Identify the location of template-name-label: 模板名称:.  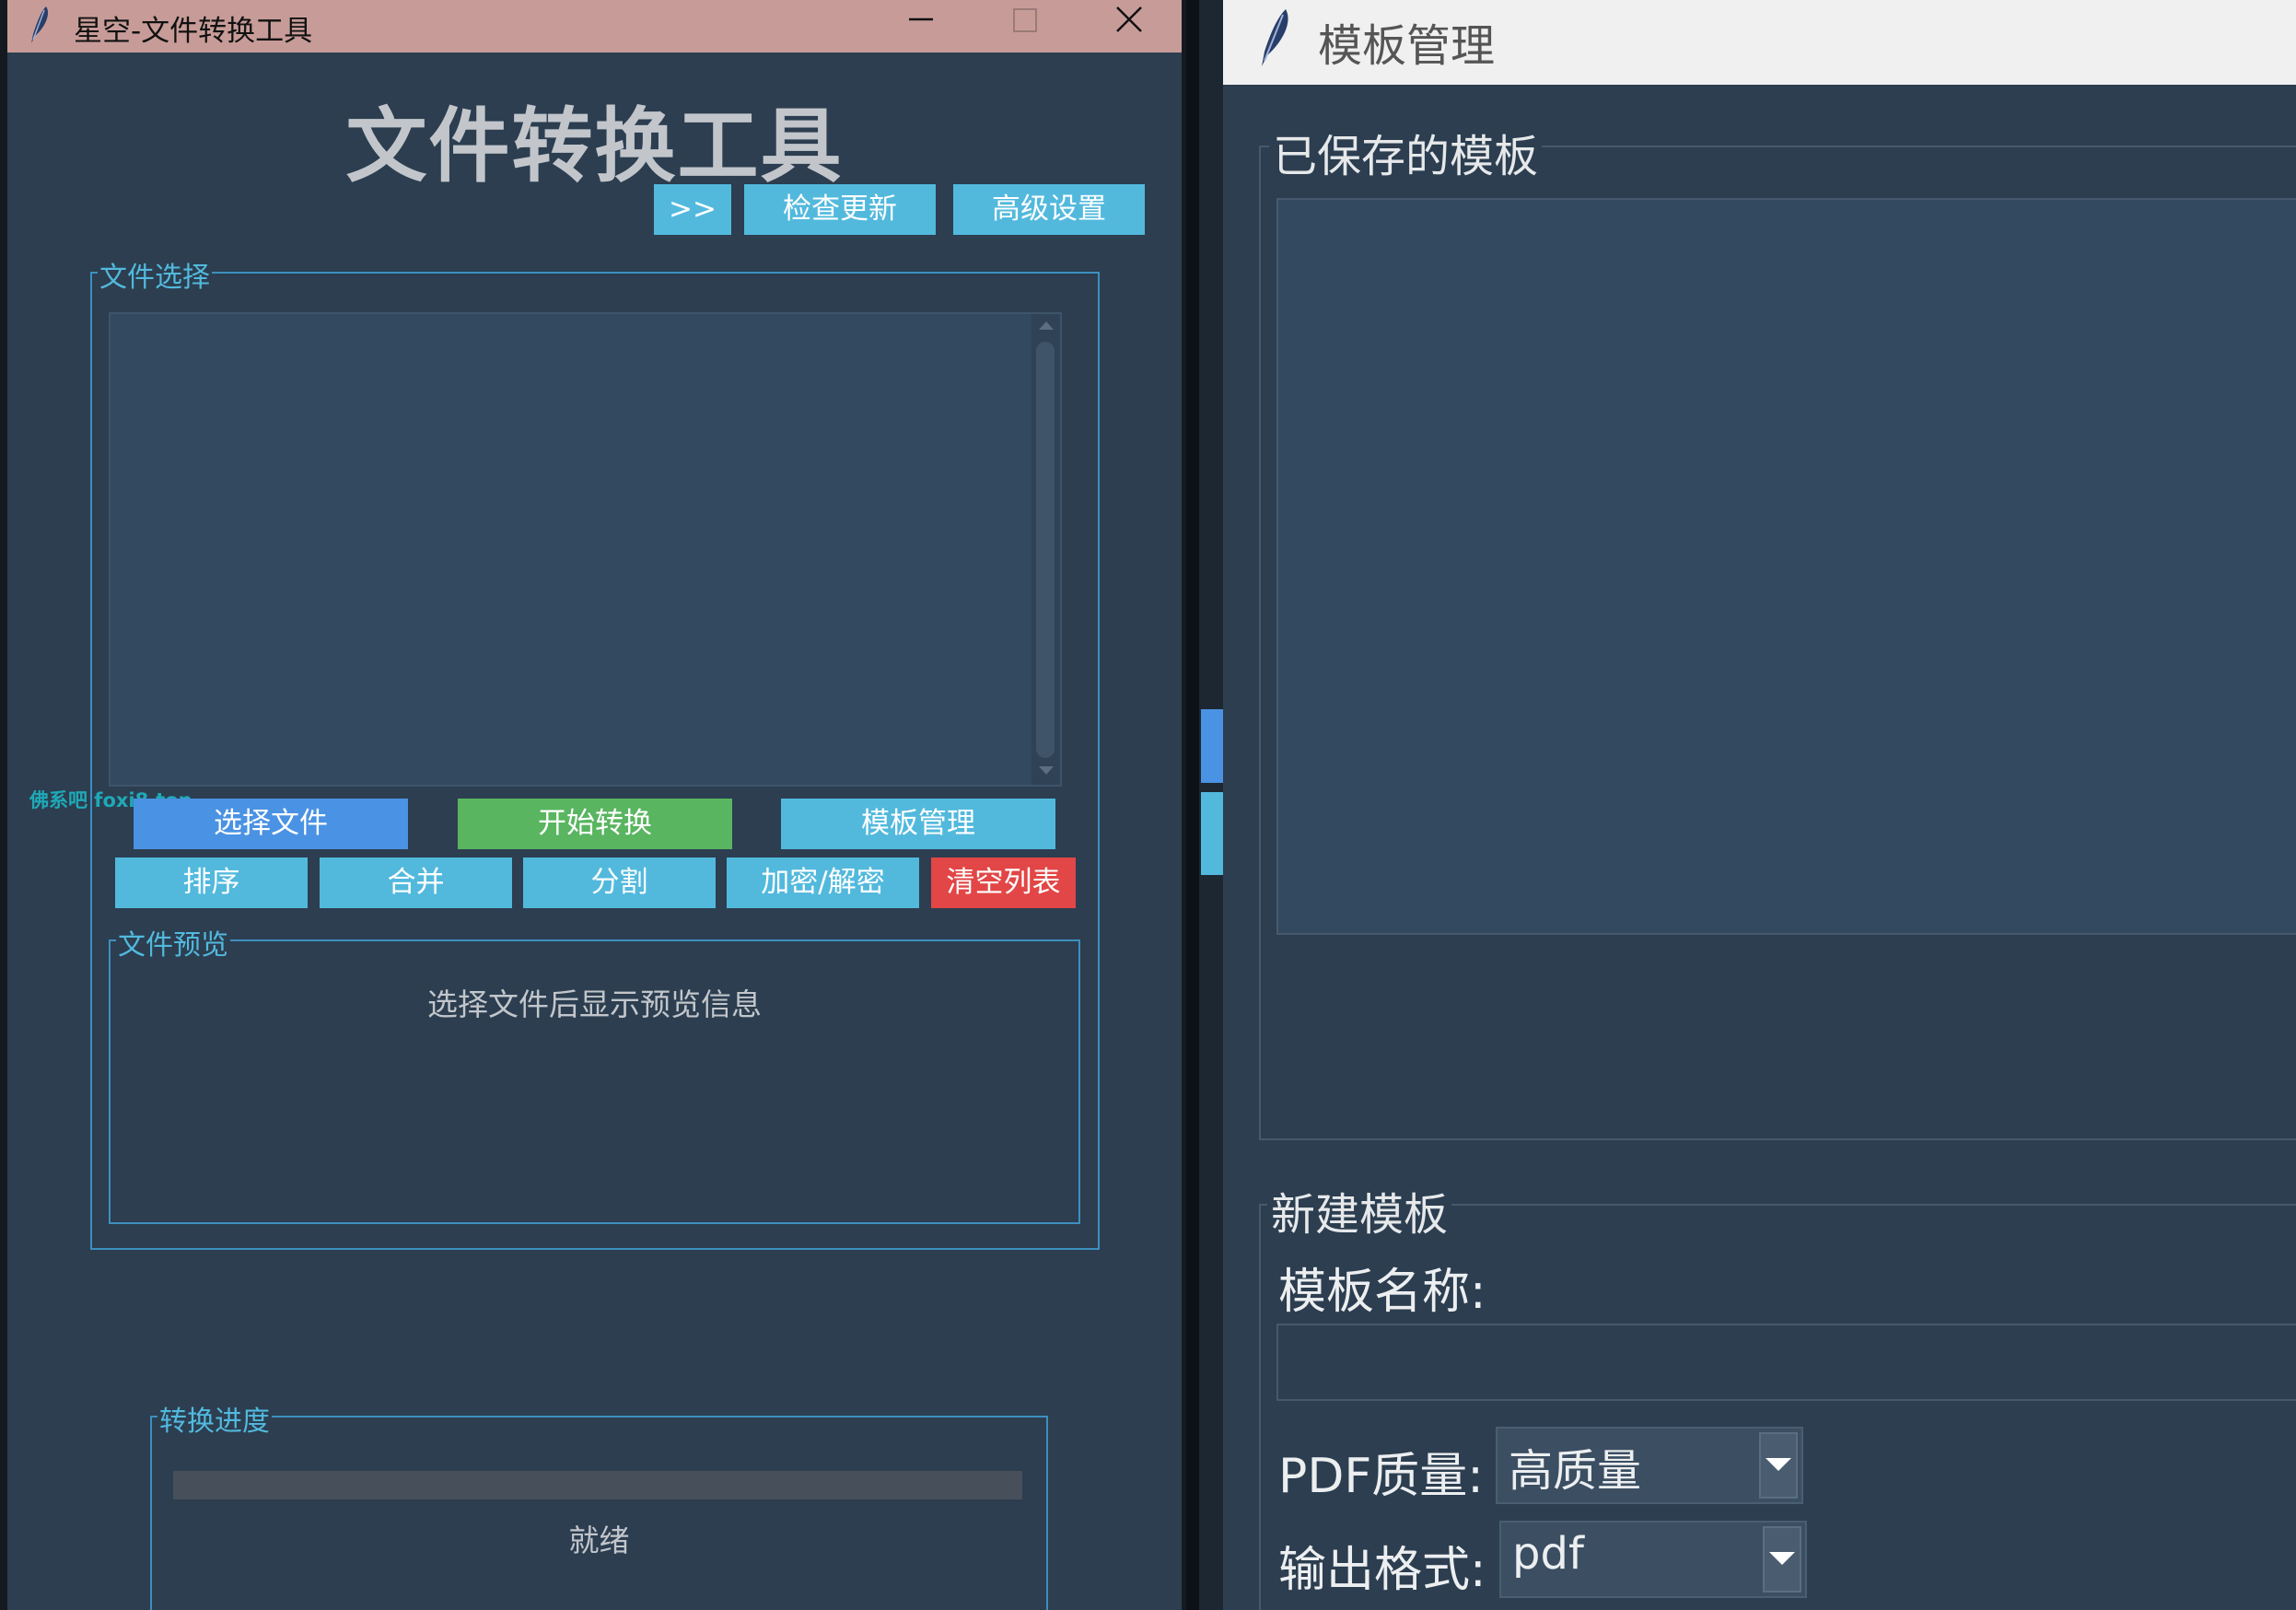
(1382, 1292).